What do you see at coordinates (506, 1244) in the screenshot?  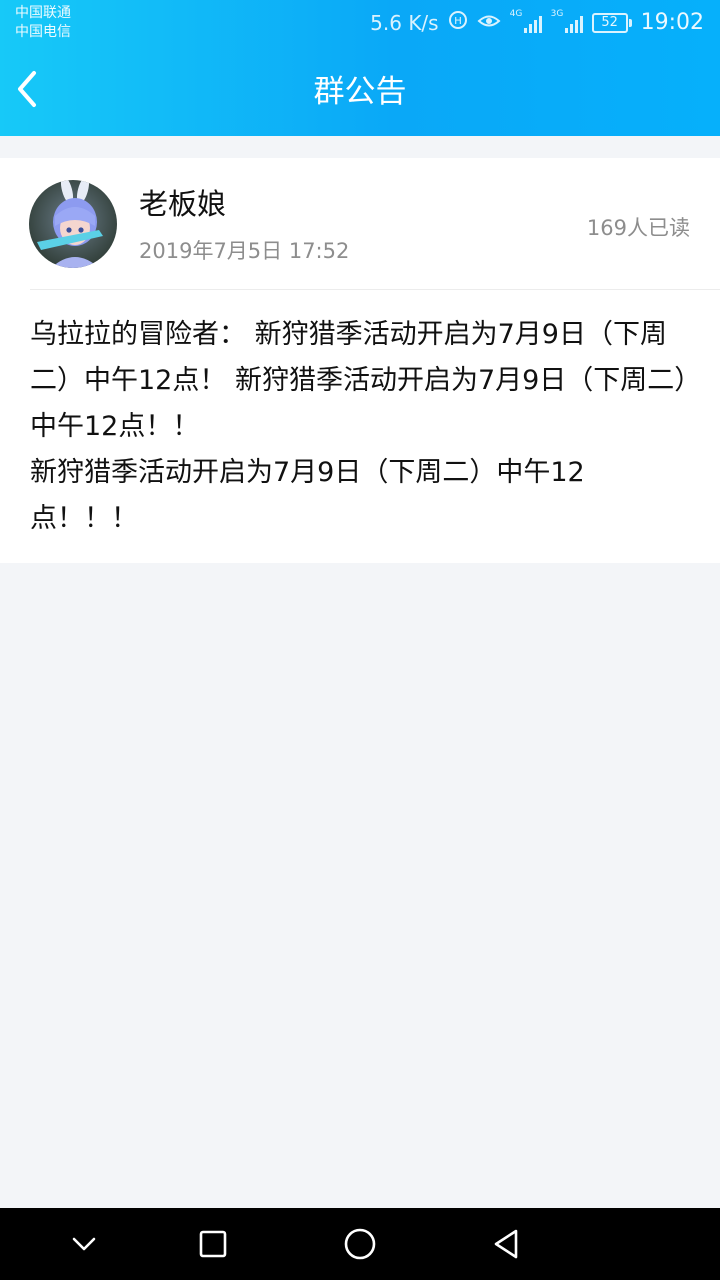 I see `triangle-back-icon` at bounding box center [506, 1244].